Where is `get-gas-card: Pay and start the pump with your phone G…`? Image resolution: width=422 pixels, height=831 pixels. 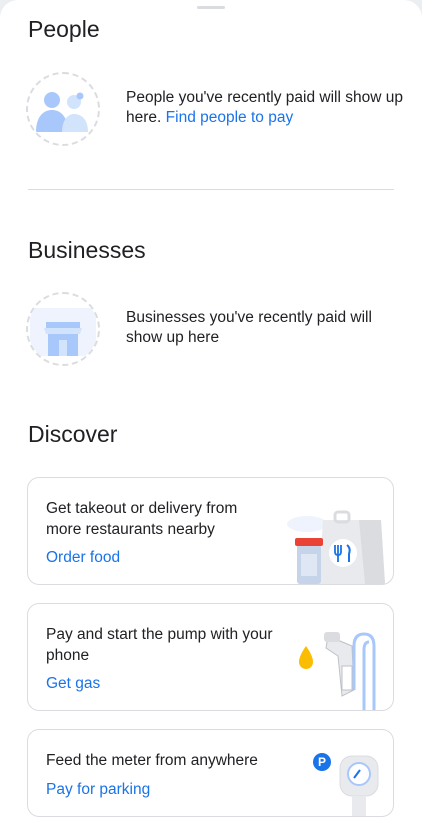
get-gas-card: Pay and start the pump with your phone G… is located at coordinates (210, 657).